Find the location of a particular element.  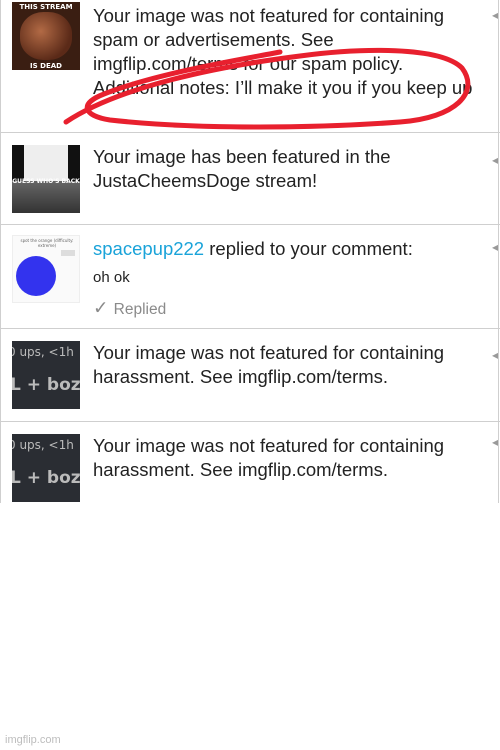

reply-action: replied to your comment: is located at coordinates (311, 248).